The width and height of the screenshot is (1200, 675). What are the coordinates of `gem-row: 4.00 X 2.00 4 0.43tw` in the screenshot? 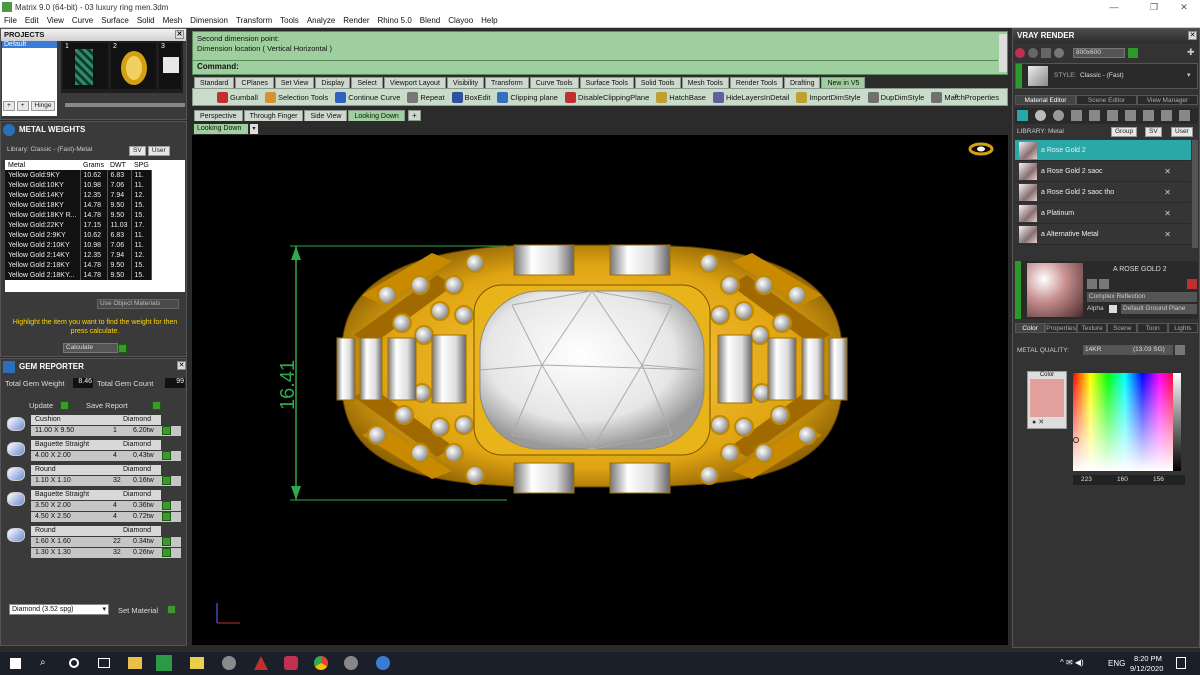 It's located at (106, 456).